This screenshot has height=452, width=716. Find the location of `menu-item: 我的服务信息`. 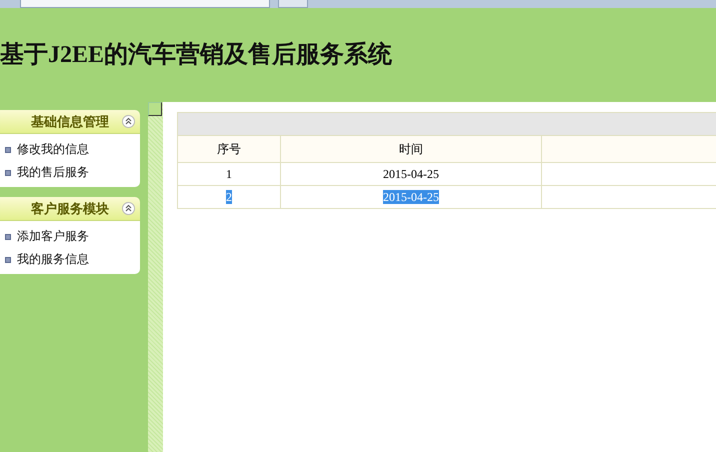

menu-item: 我的服务信息 is located at coordinates (70, 259).